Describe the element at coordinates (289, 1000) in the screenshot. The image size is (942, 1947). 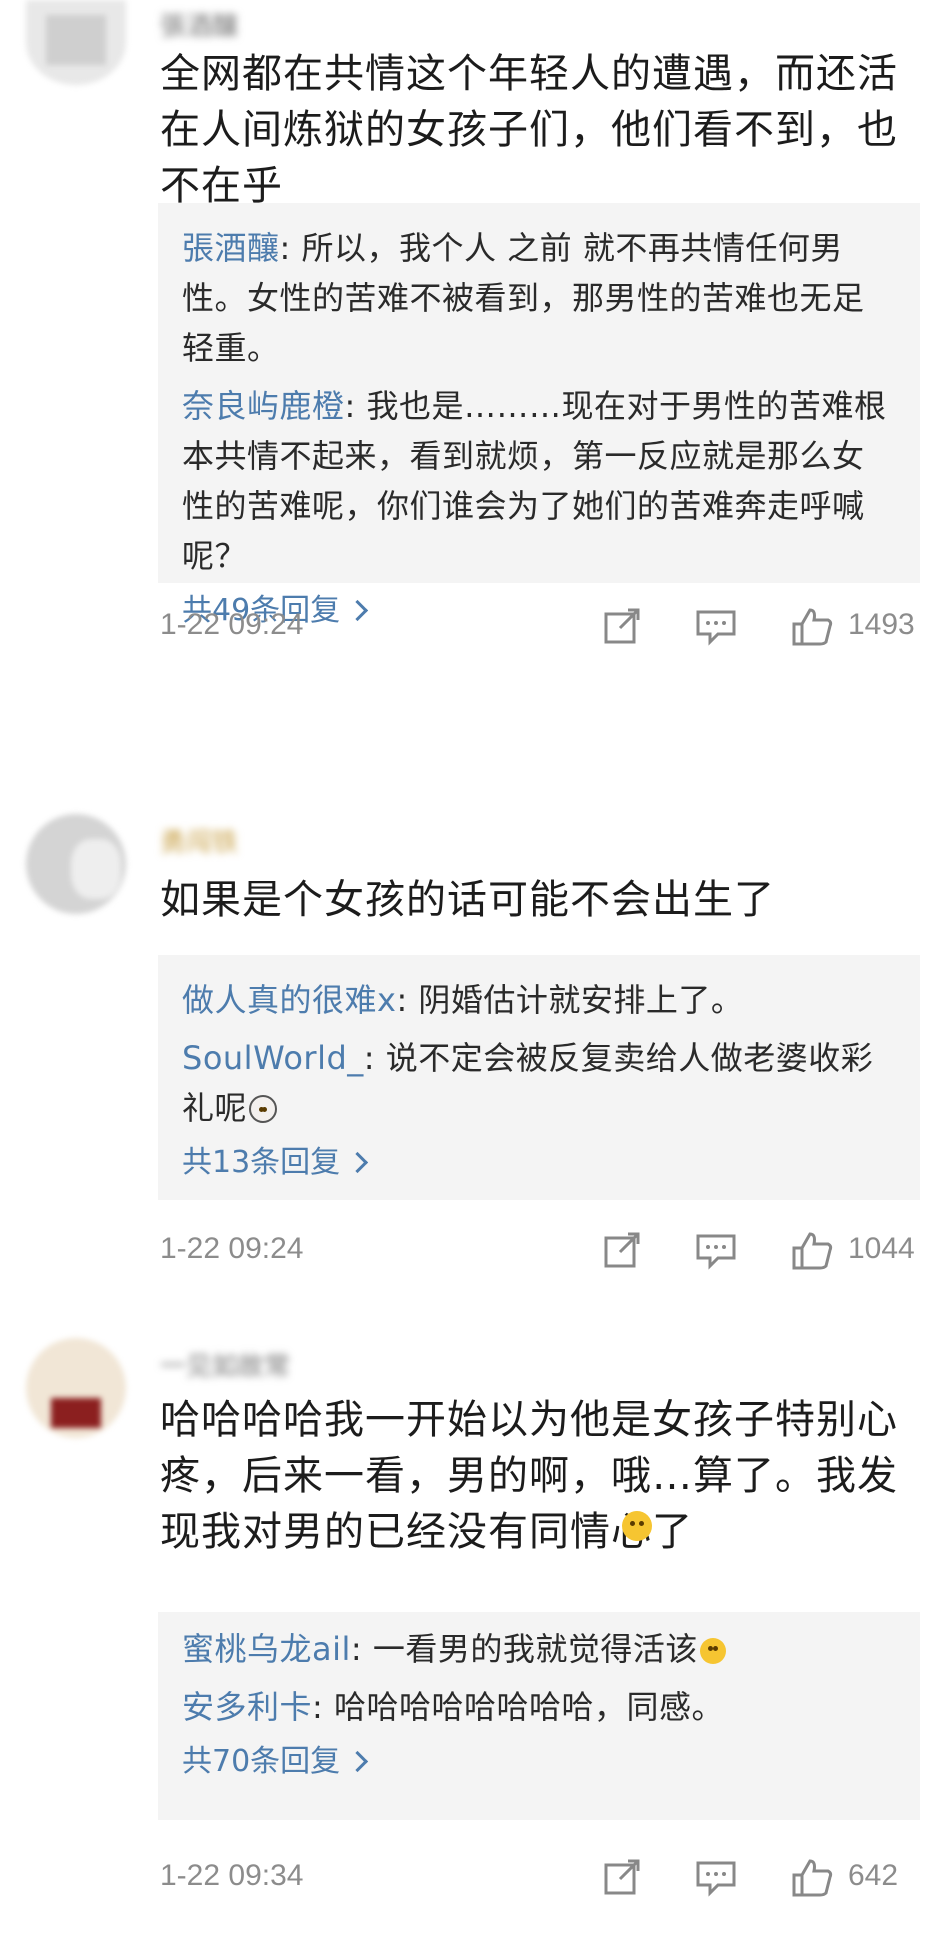
I see `reply-author: 做人真的很难x` at that location.